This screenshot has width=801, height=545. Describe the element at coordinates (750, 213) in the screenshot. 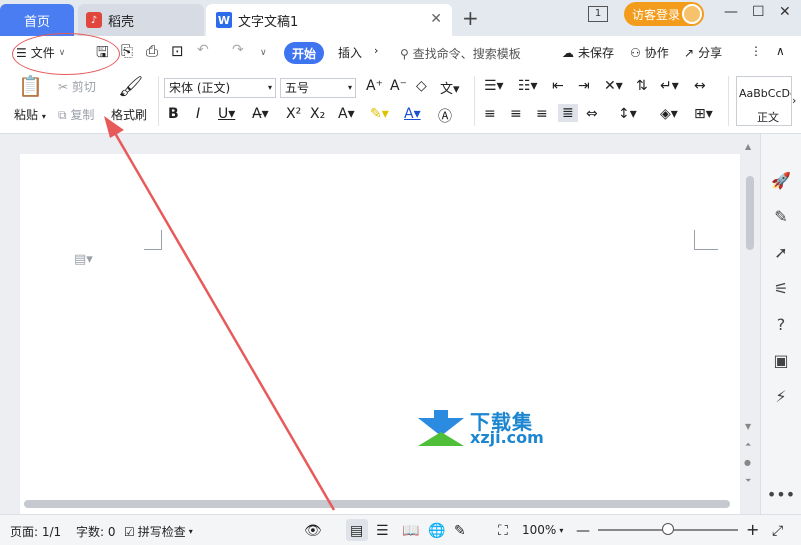

I see `vertical-scroll-thumb` at that location.